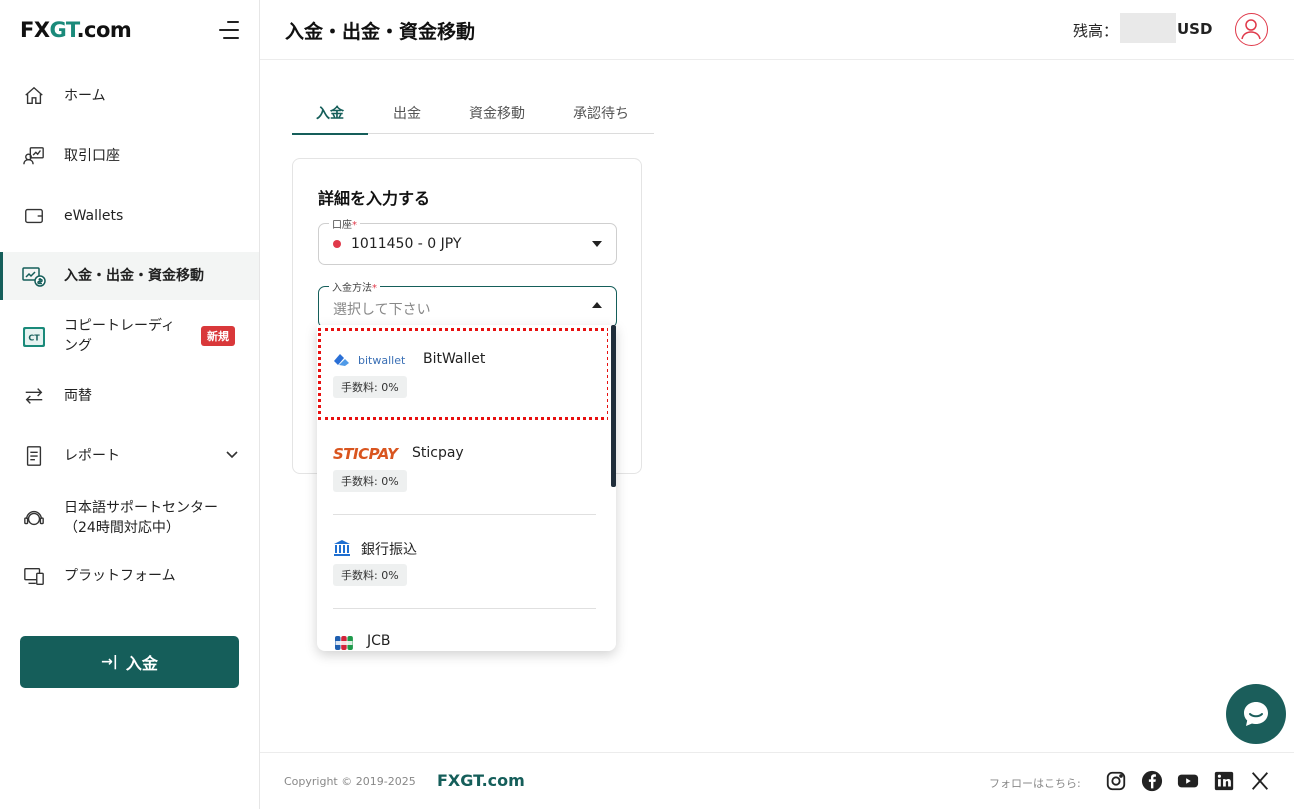 The height and width of the screenshot is (809, 1294). What do you see at coordinates (34, 396) in the screenshot?
I see `exchange-icon` at bounding box center [34, 396].